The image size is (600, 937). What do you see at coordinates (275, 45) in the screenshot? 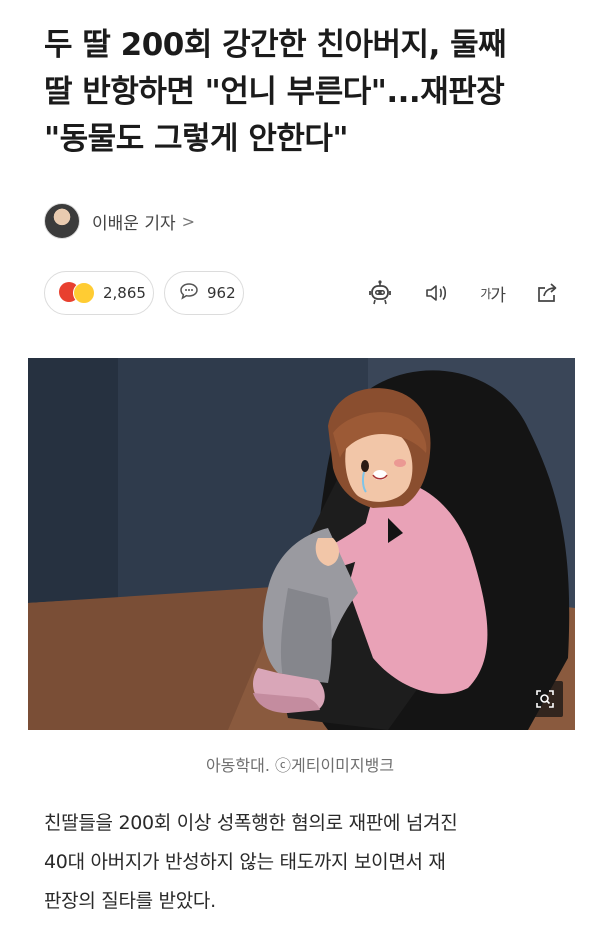
I see `headline-line: 두 딸 200회 강간한 친아버지, 둘째` at bounding box center [275, 45].